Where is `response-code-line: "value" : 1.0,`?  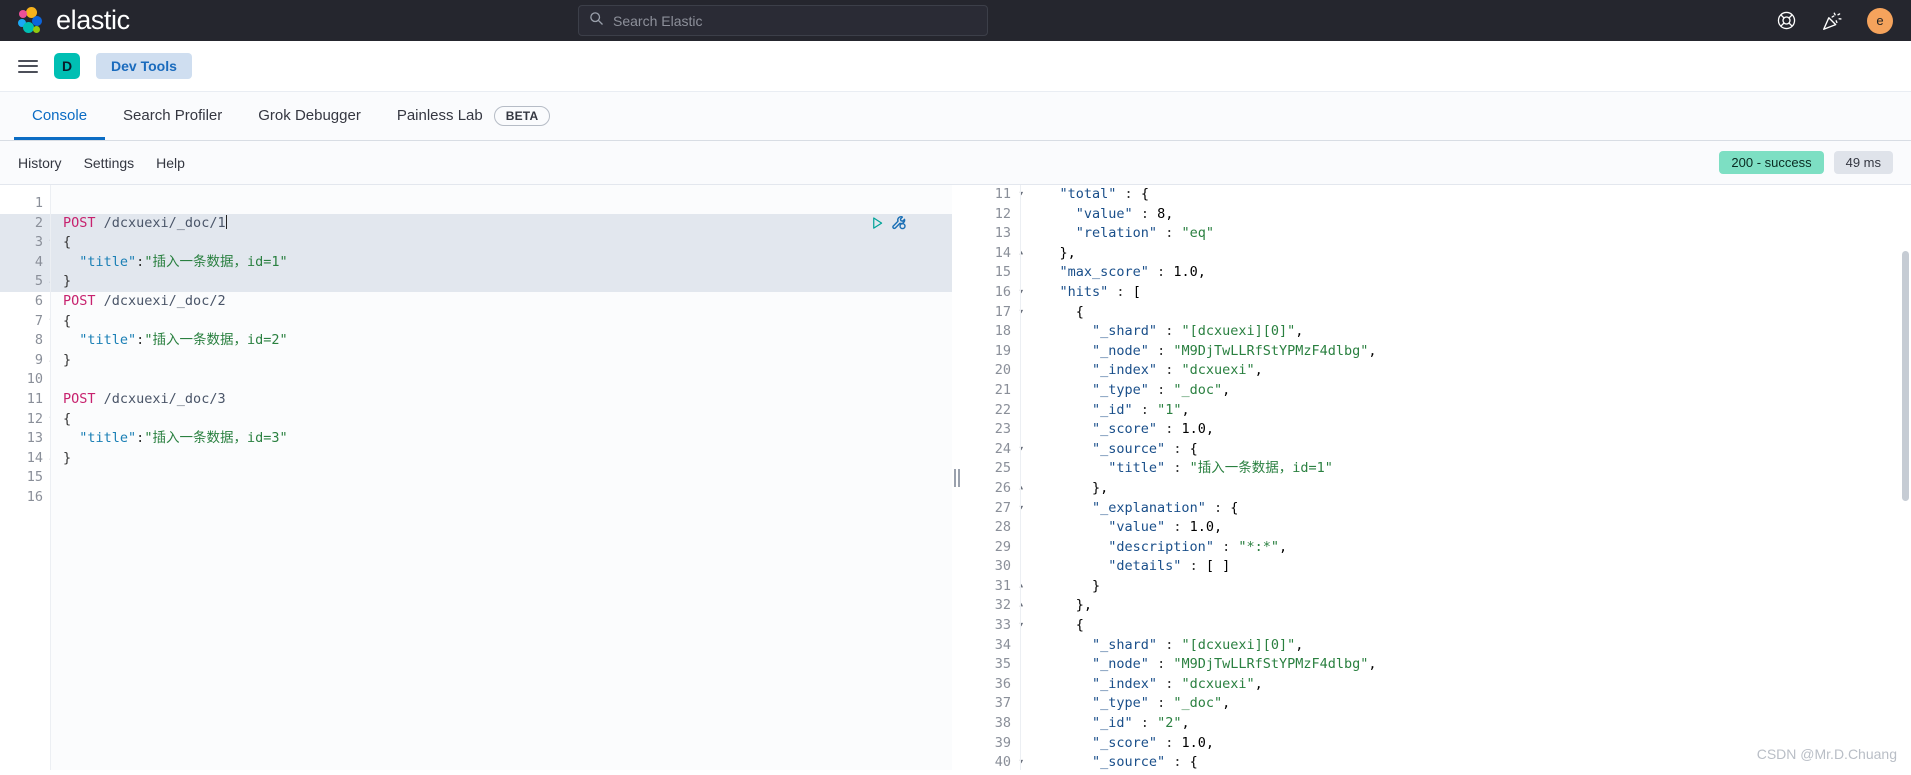 response-code-line: "value" : 1.0, is located at coordinates (1165, 527).